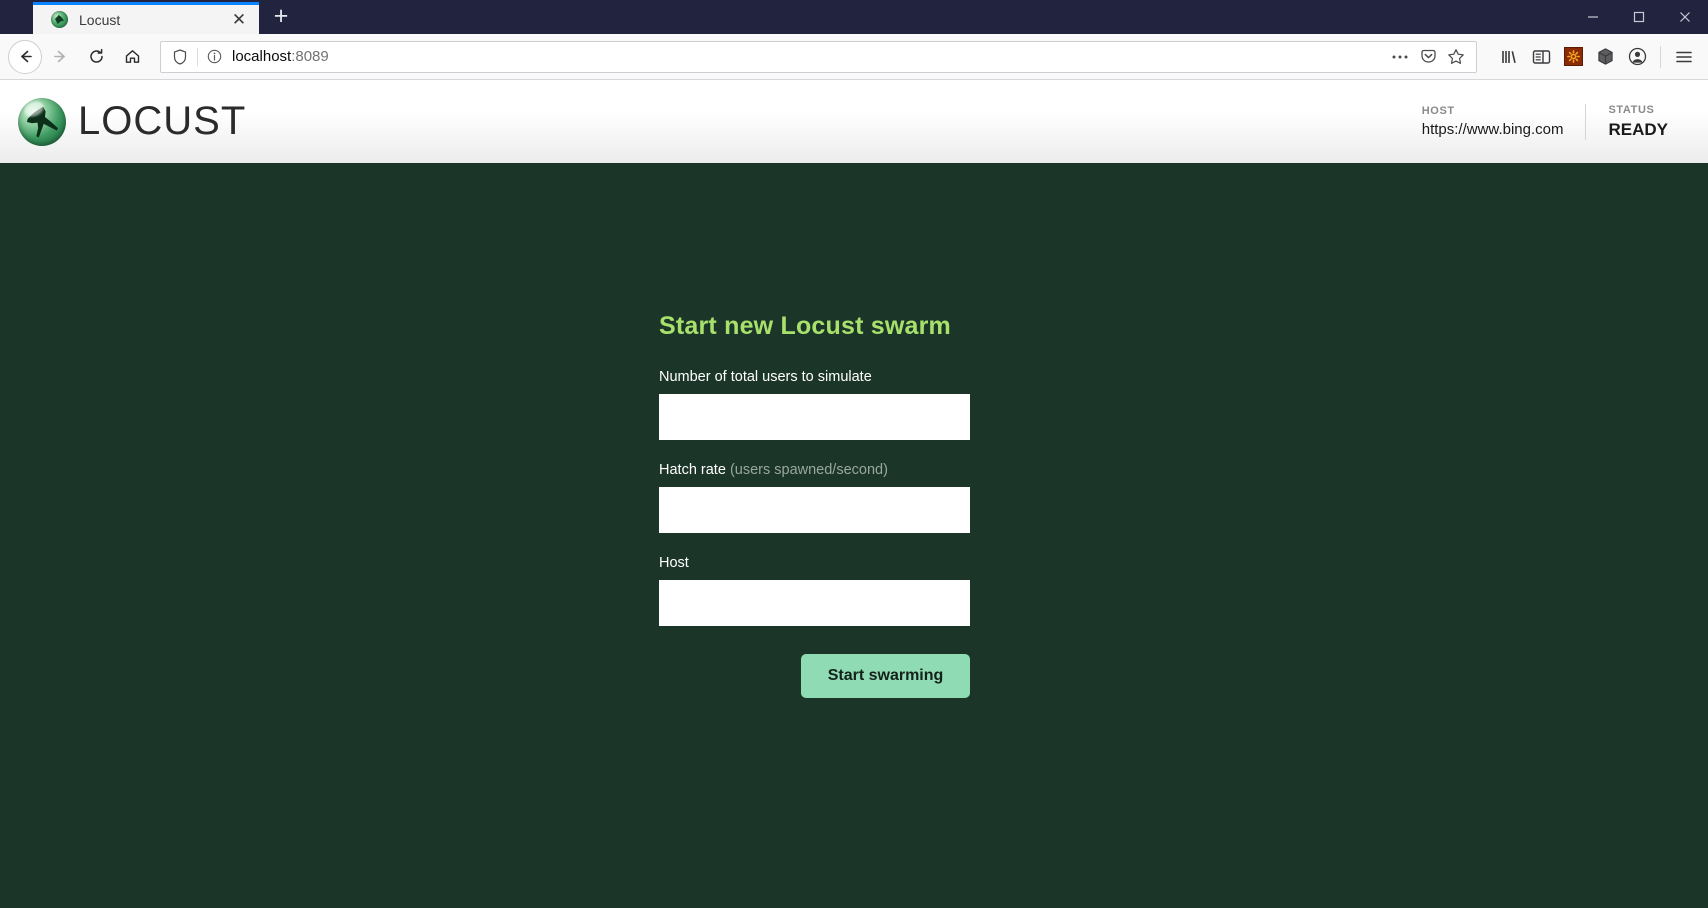 This screenshot has height=908, width=1708. What do you see at coordinates (1593, 17) in the screenshot?
I see `minimize-icon` at bounding box center [1593, 17].